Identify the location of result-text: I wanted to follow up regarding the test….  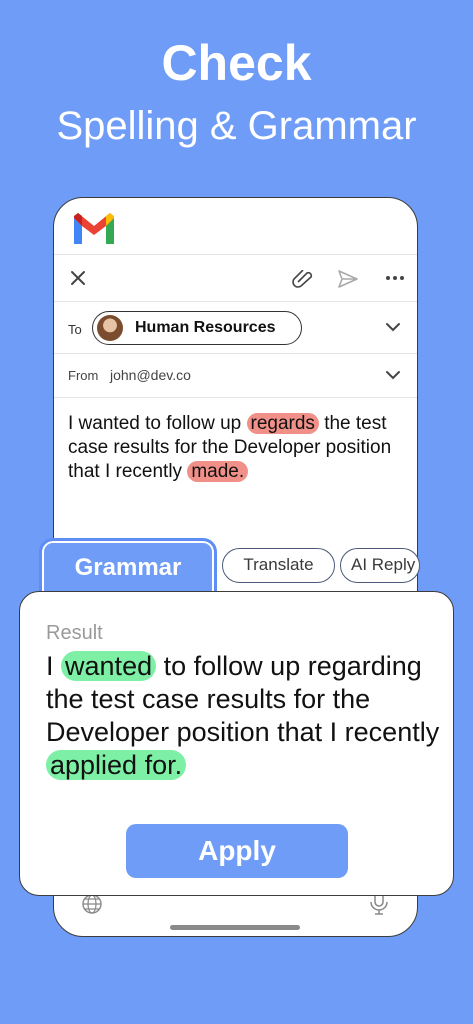
(246, 716).